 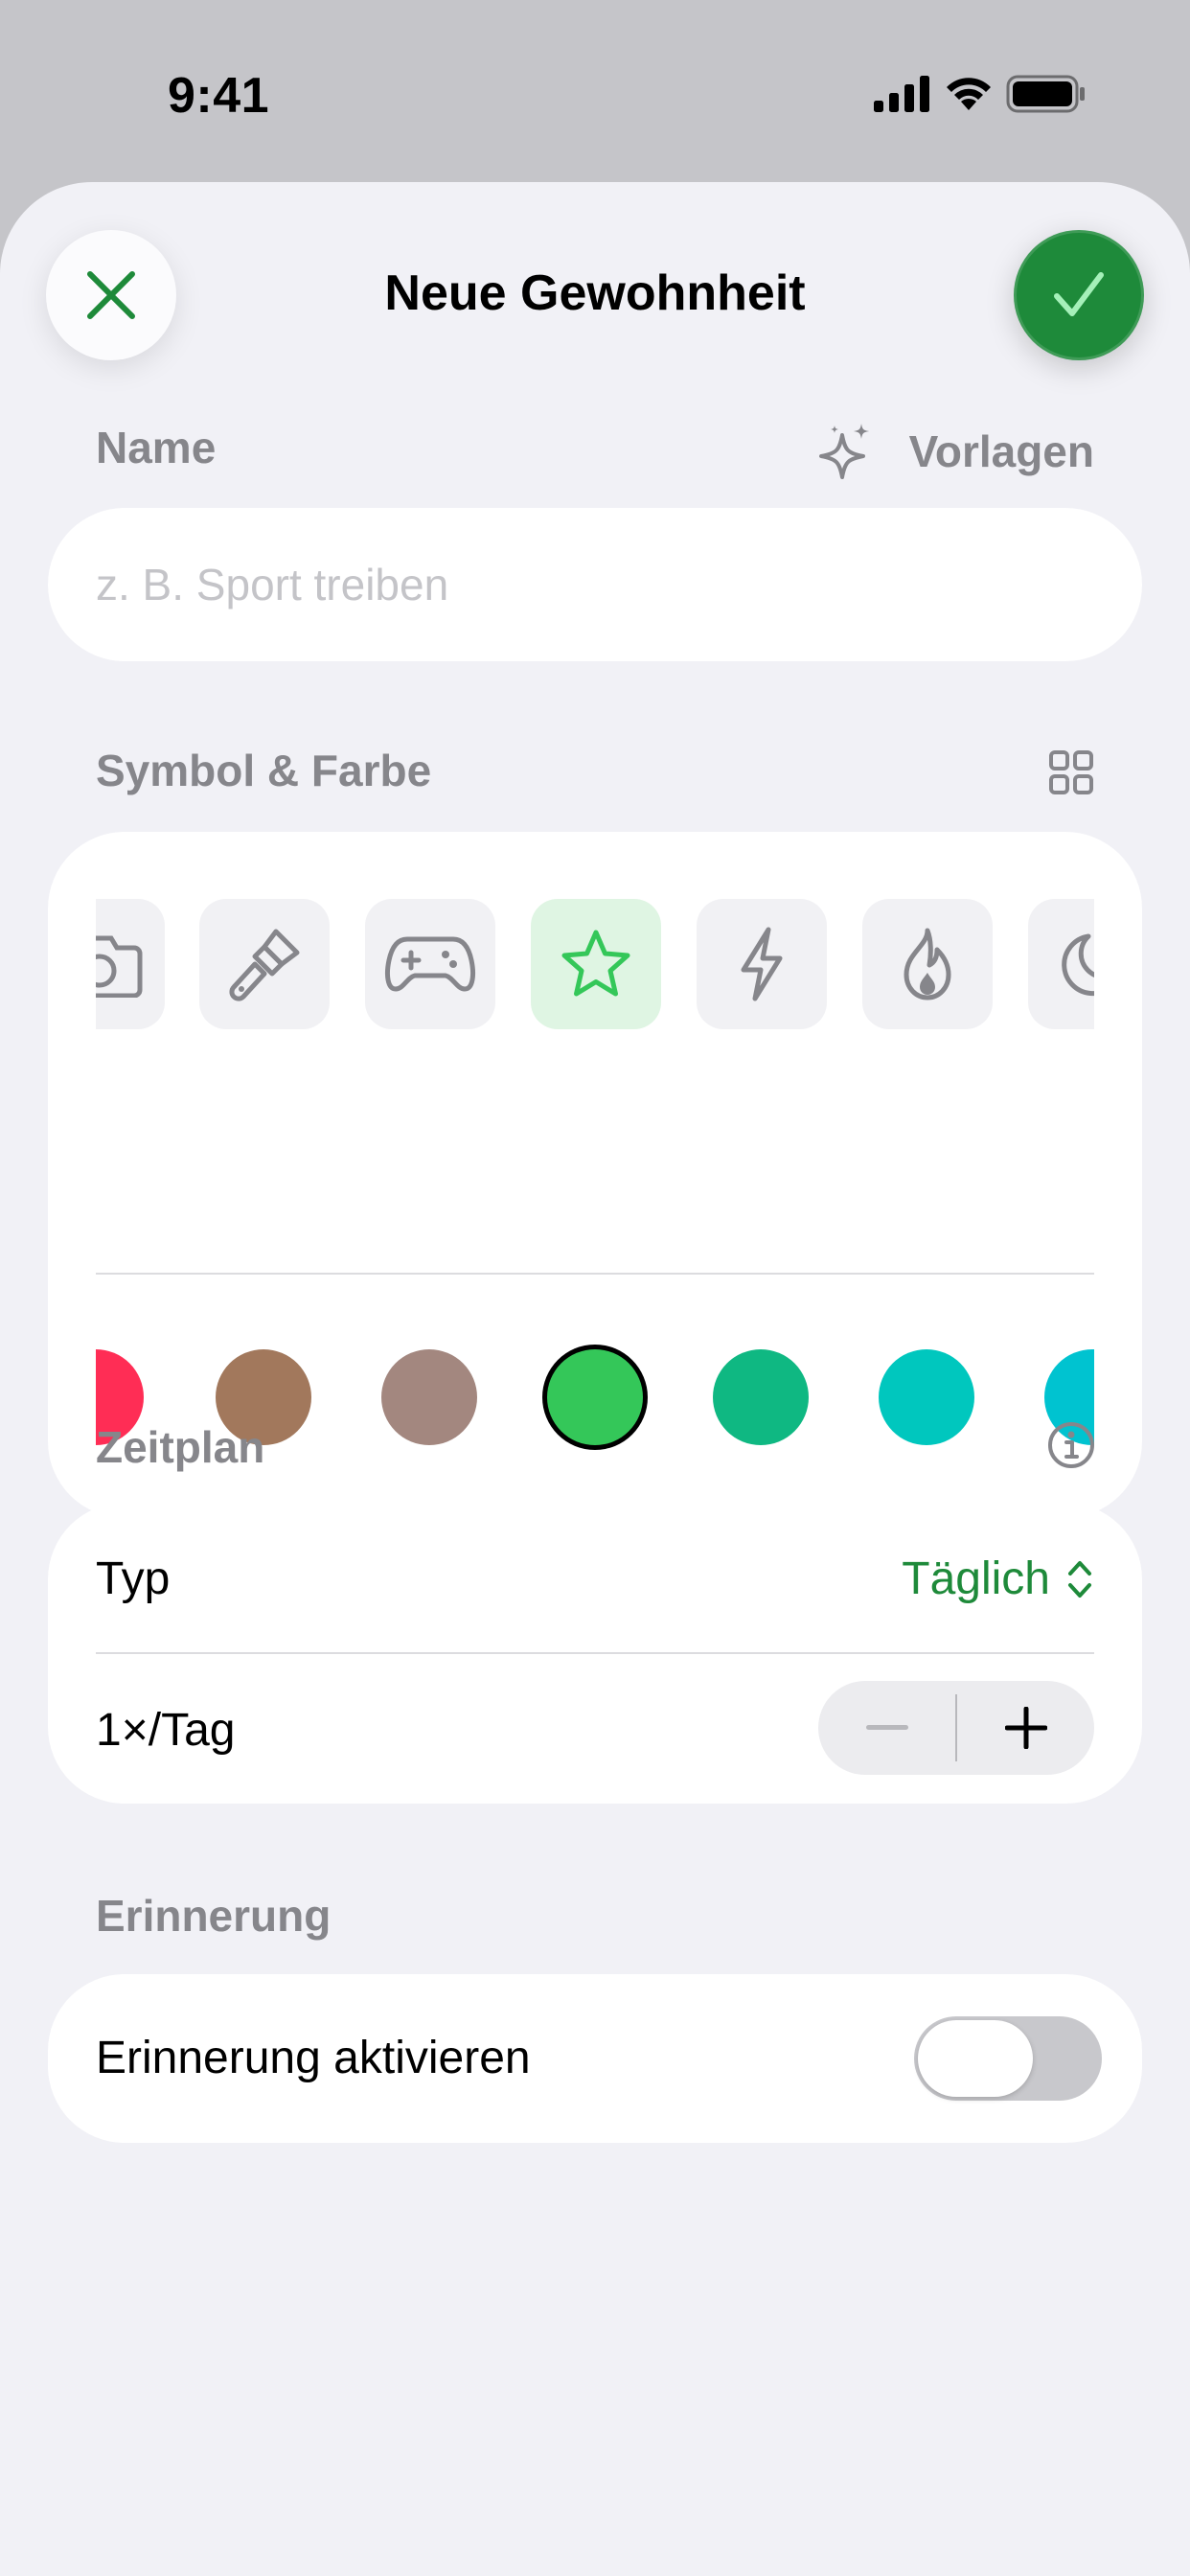 What do you see at coordinates (843, 451) in the screenshot?
I see `sparkles-icon` at bounding box center [843, 451].